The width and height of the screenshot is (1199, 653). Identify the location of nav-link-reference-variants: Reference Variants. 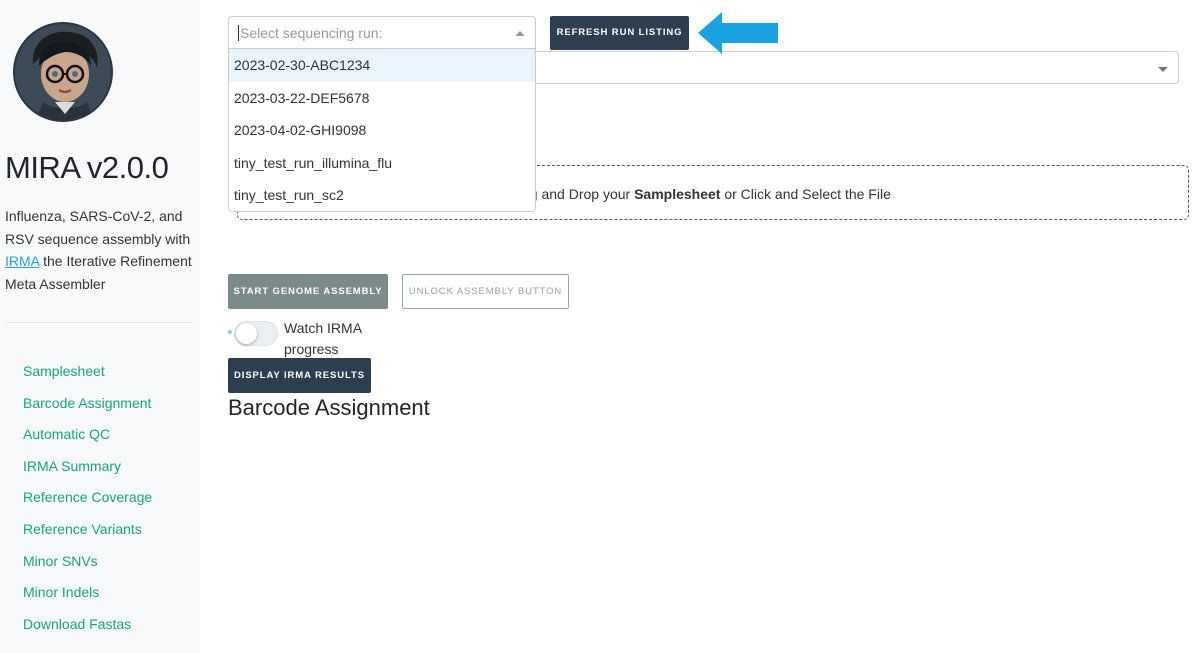
(87, 533).